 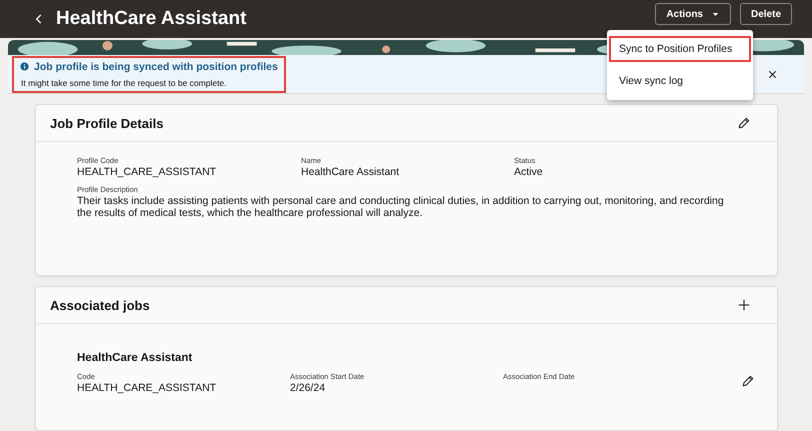 I want to click on section-title: Job Profile Details, so click(x=107, y=123).